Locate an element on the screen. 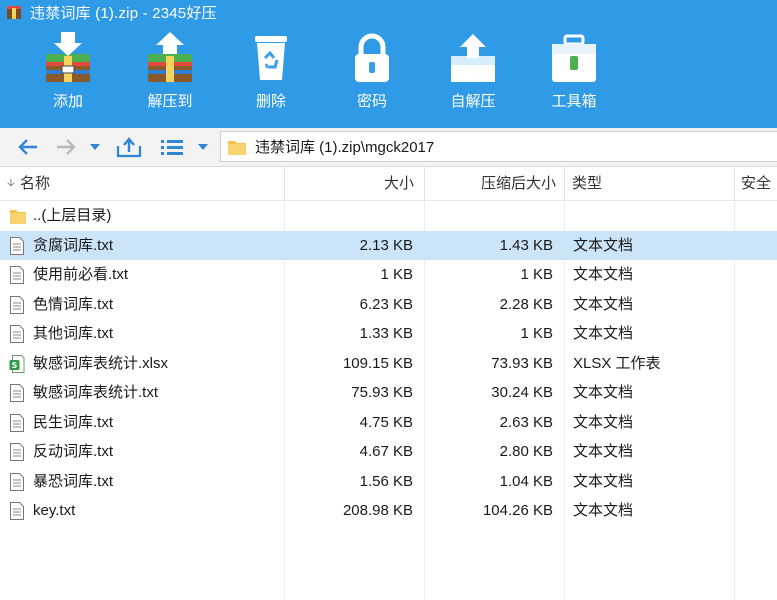 This screenshot has height=600, width=777. file-size is located at coordinates (349, 215).